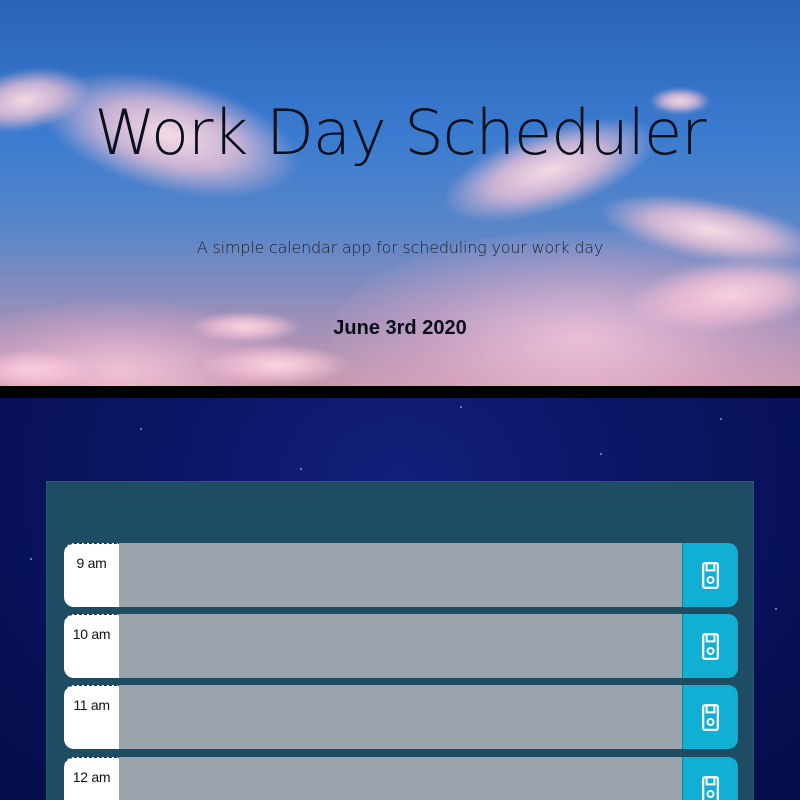  Describe the element at coordinates (91, 717) in the screenshot. I see `hour-label: 11 am` at that location.